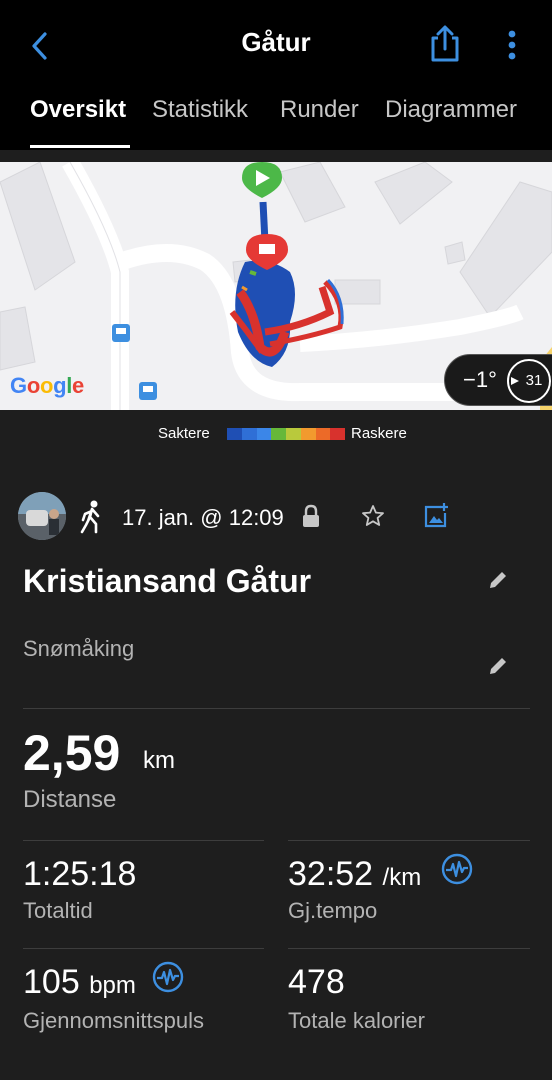 This screenshot has height=1080, width=552. Describe the element at coordinates (80, 146) in the screenshot. I see `active-tab-indicator` at that location.